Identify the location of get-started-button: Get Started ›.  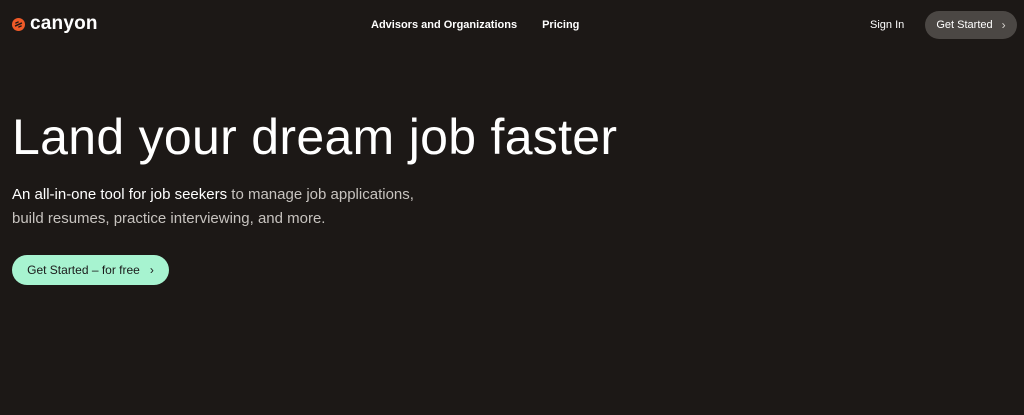
(971, 25).